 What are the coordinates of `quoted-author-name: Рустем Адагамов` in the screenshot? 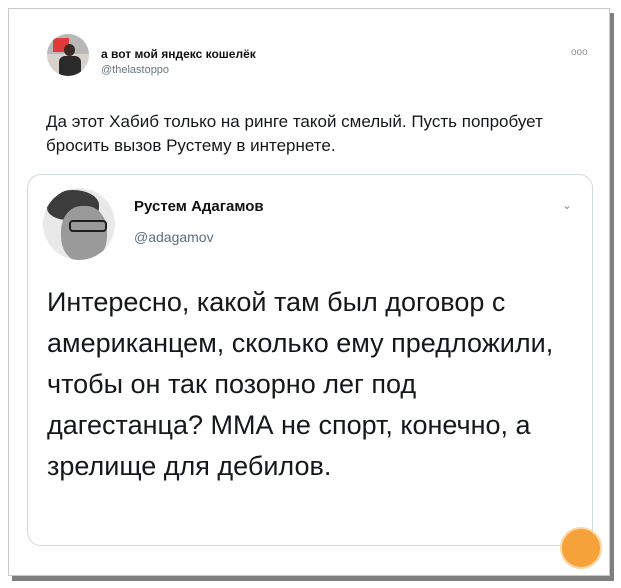 It's located at (199, 206).